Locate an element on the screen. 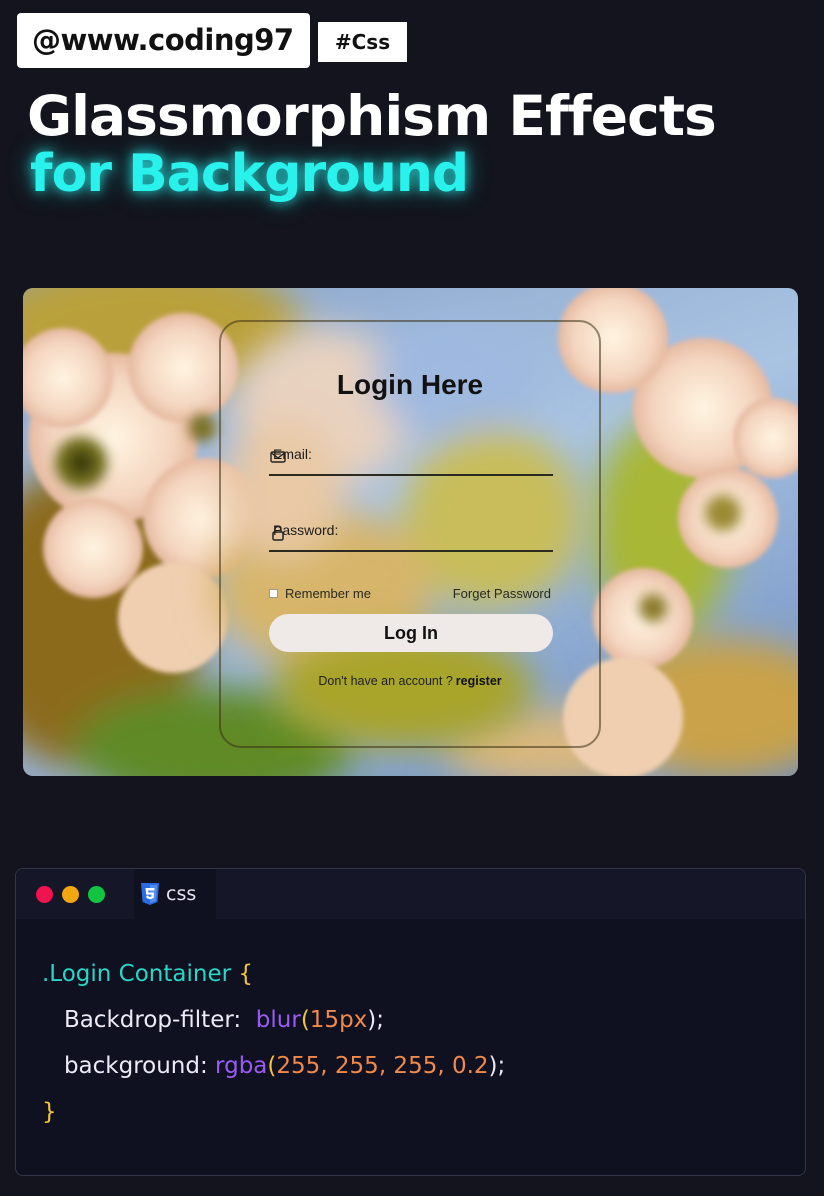  close-brace: } is located at coordinates (49, 1112).